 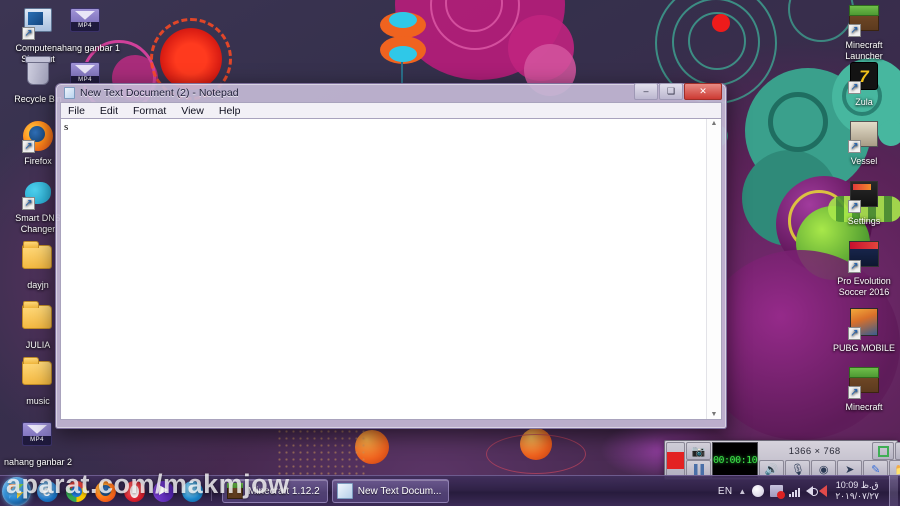 I want to click on recording-timer-display: 00:00:10, so click(x=735, y=460).